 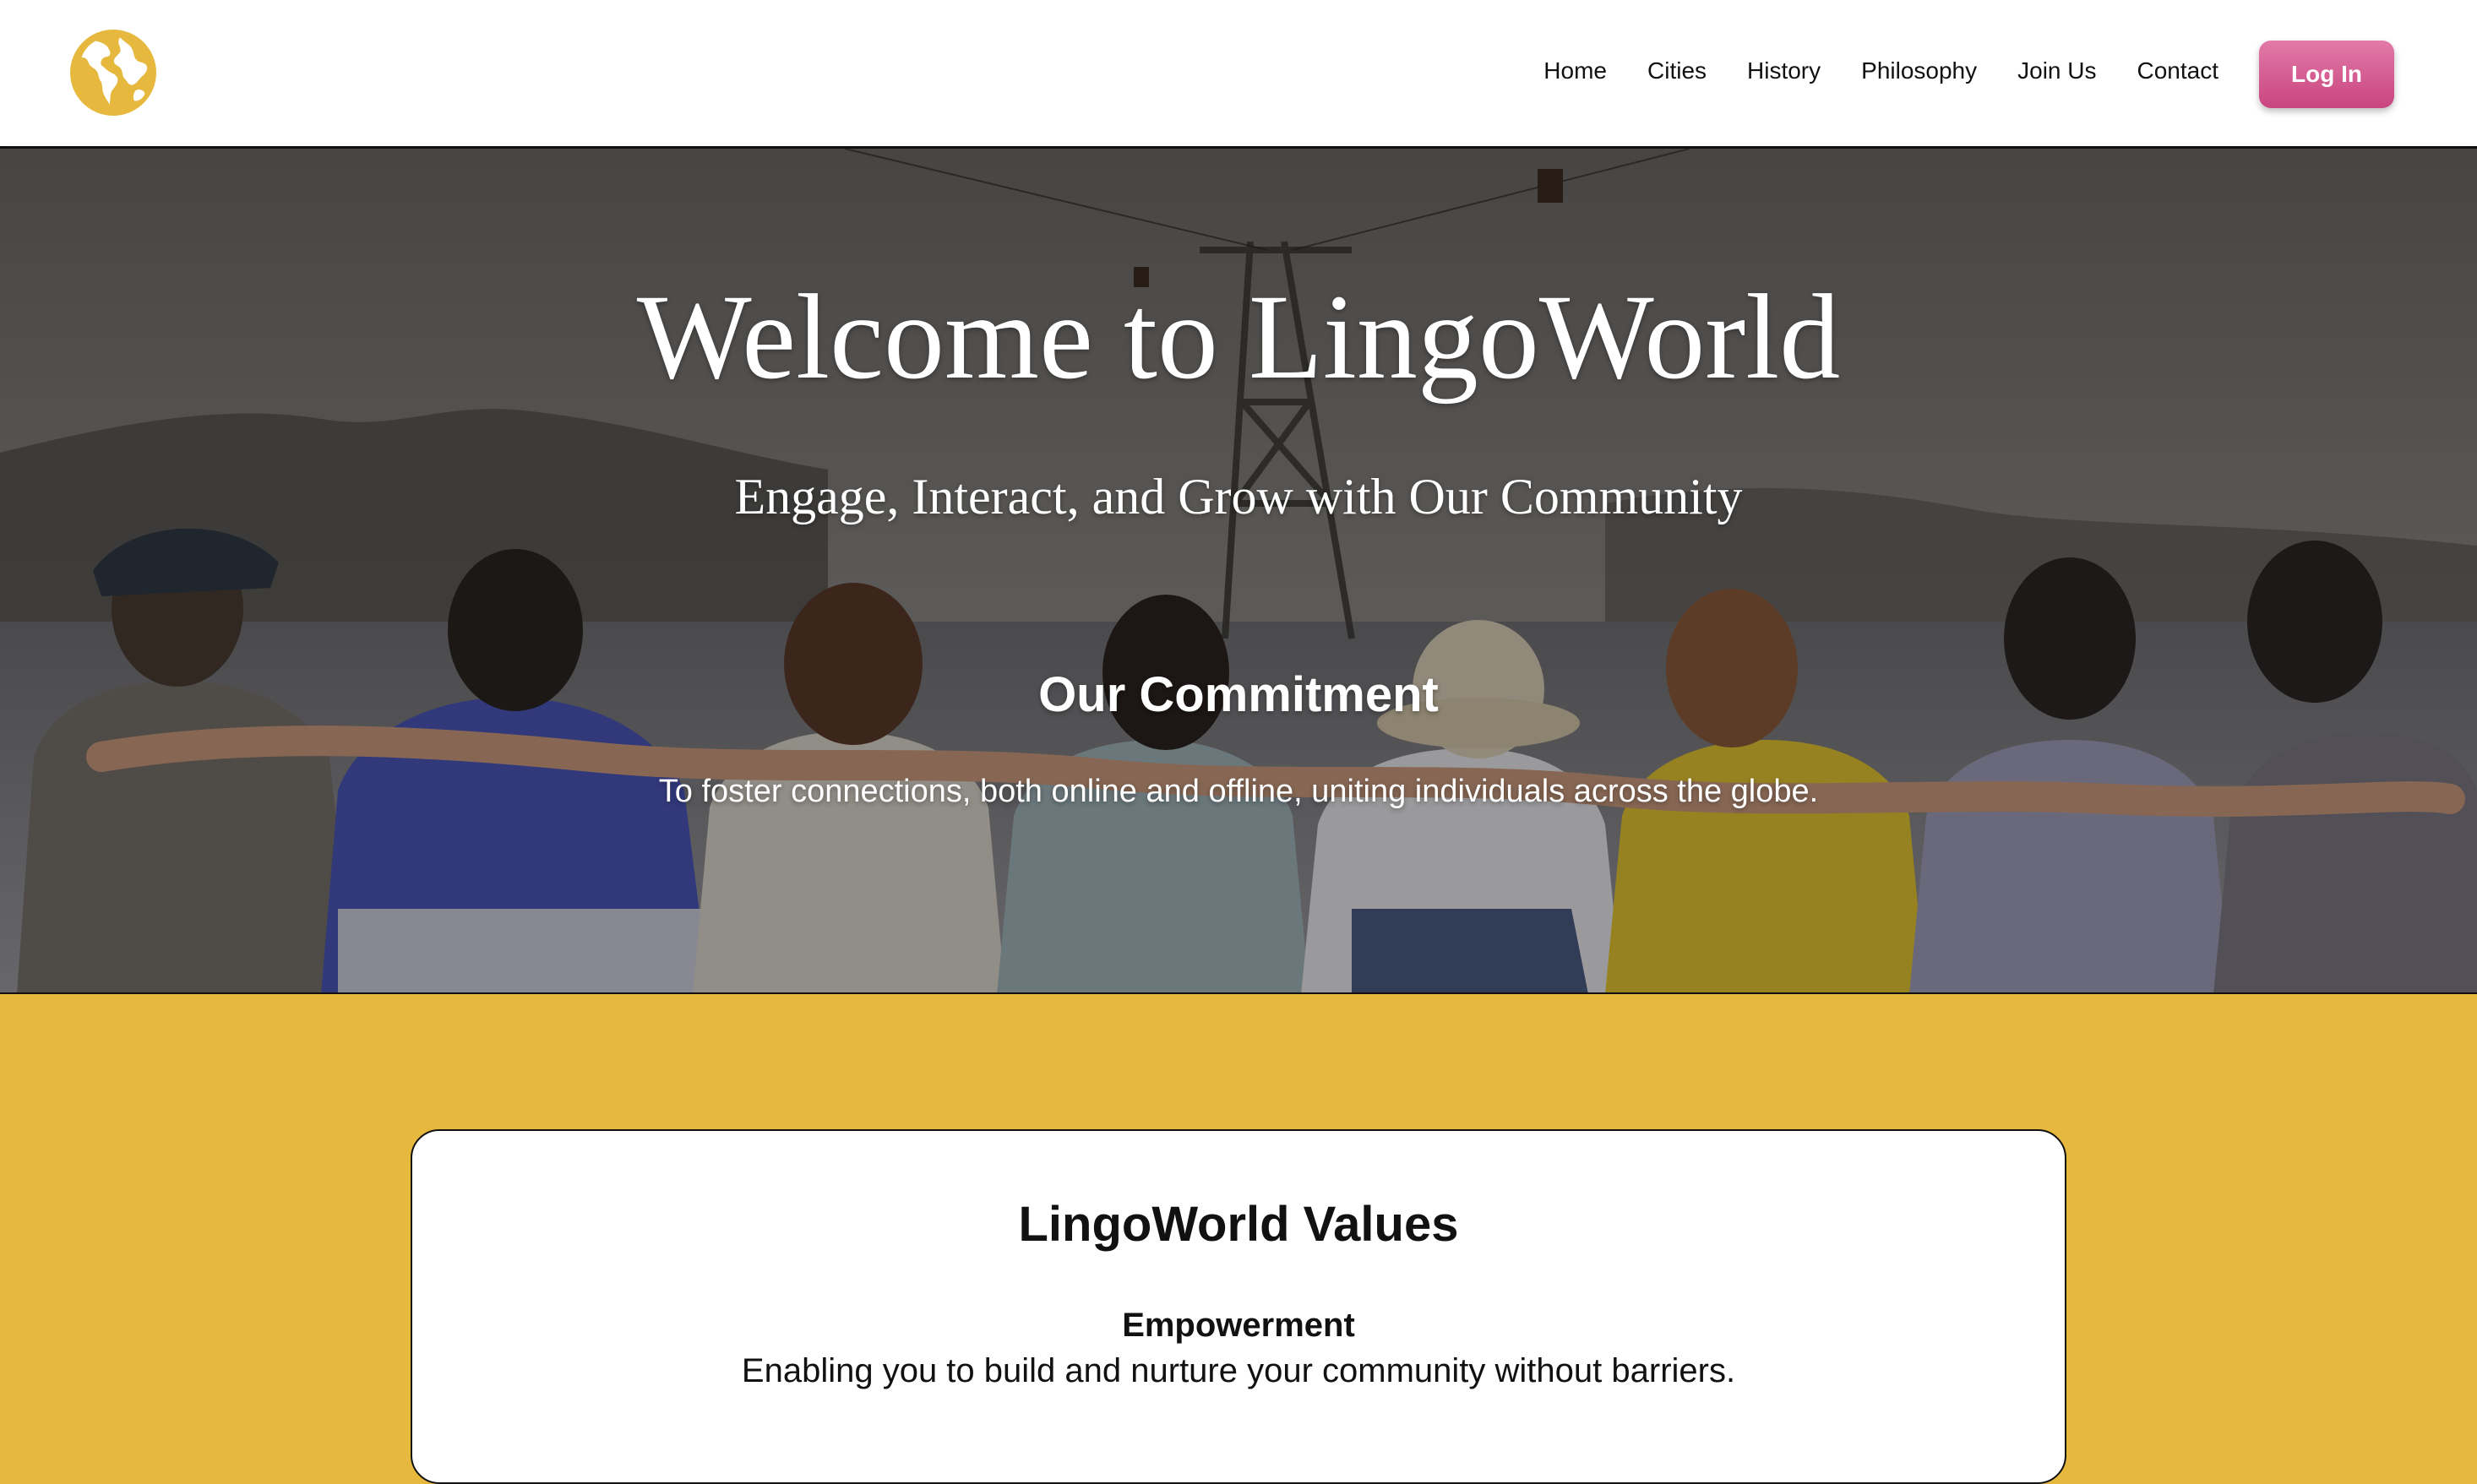 What do you see at coordinates (1238, 1325) in the screenshot?
I see `value-item-title: Empowerment` at bounding box center [1238, 1325].